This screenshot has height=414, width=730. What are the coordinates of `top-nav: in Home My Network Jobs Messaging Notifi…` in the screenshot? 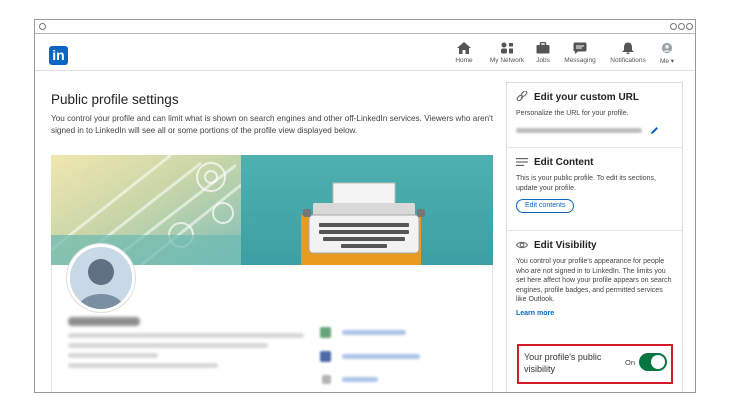 It's located at (365, 53).